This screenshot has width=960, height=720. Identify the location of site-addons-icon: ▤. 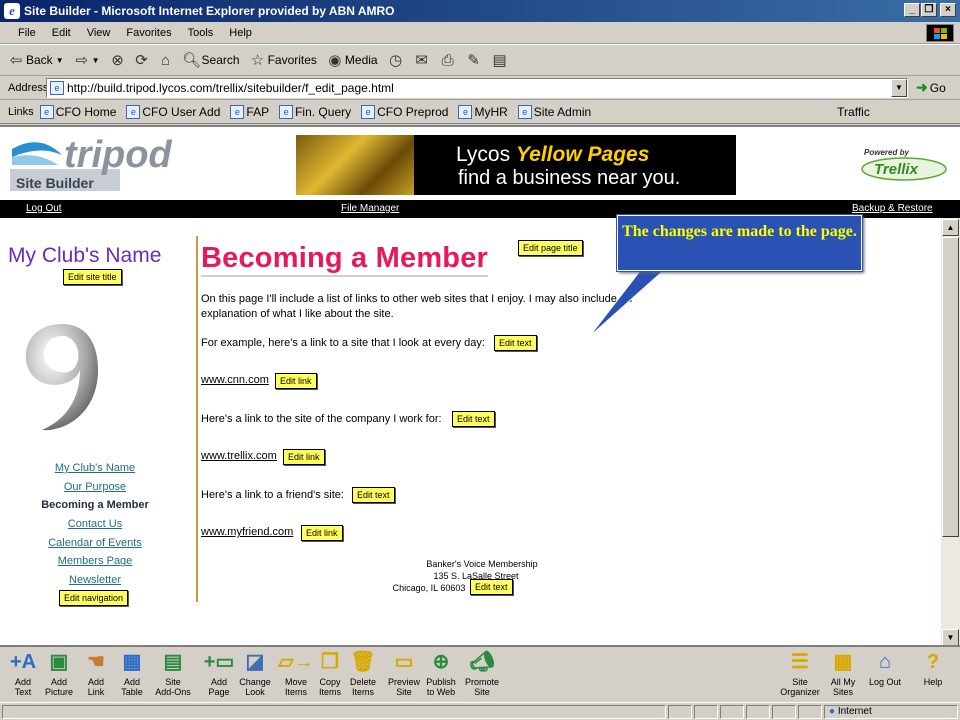
(173, 662).